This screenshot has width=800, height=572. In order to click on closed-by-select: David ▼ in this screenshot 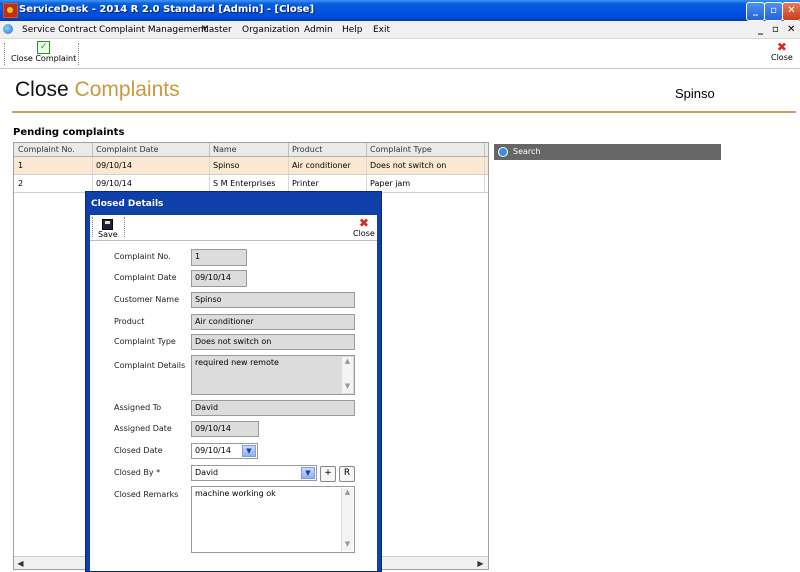, I will do `click(254, 473)`.